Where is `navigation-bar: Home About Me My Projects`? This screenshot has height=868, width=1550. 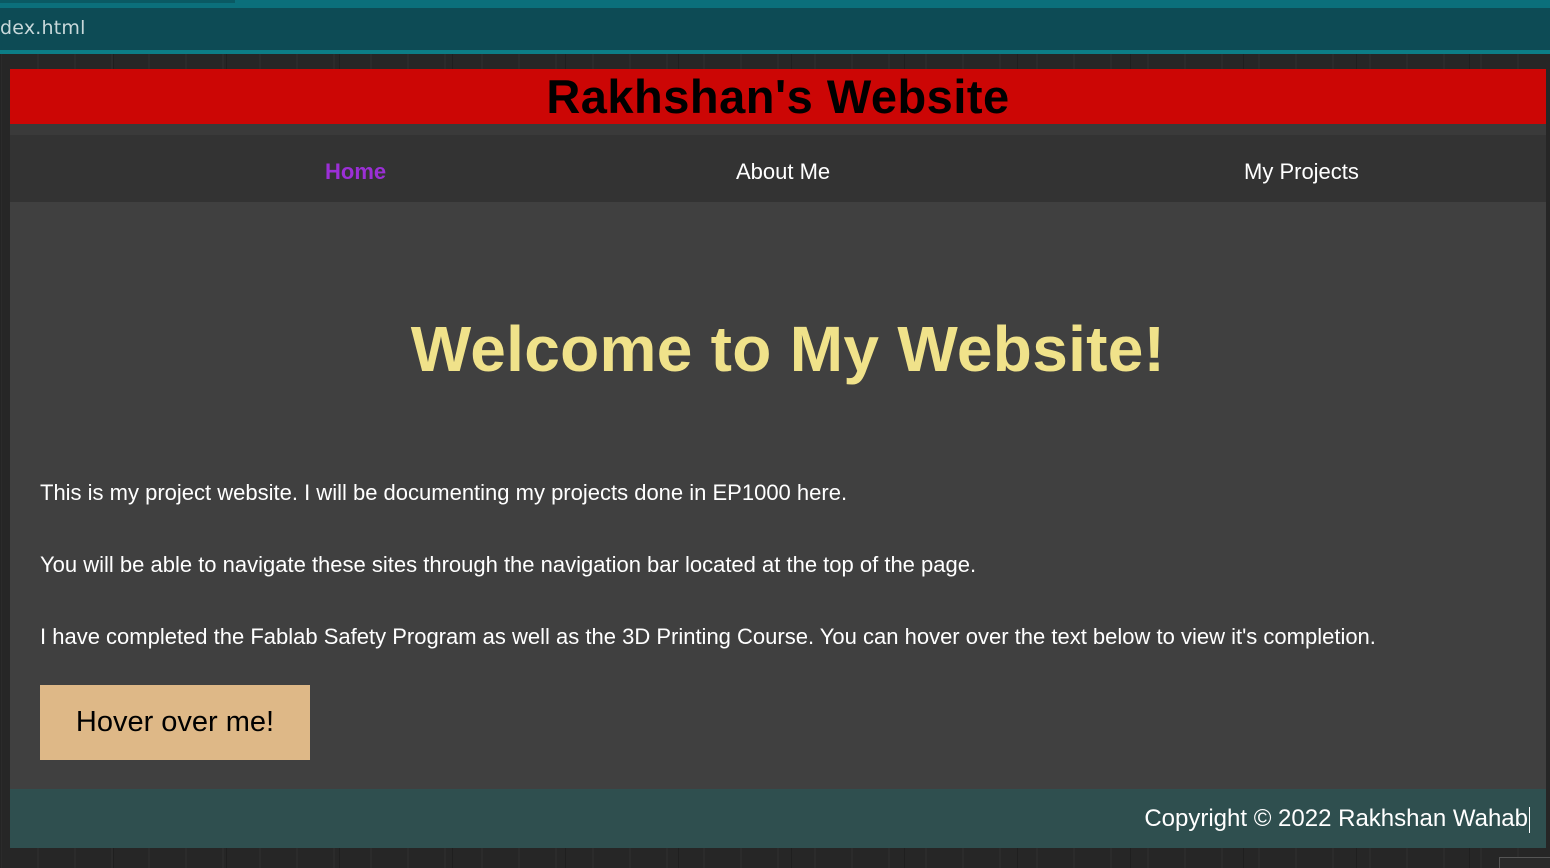 navigation-bar: Home About Me My Projects is located at coordinates (778, 168).